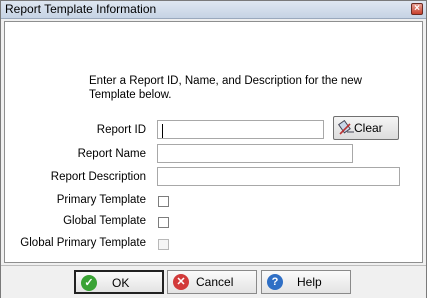 This screenshot has width=427, height=298. What do you see at coordinates (213, 10) in the screenshot?
I see `title-bar: Report Template Information ×` at bounding box center [213, 10].